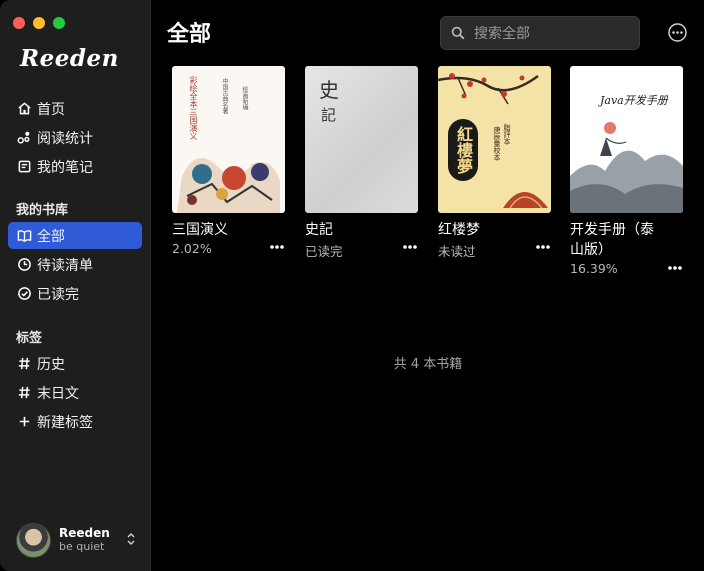  I want to click on book-title: 开发手册（泰山版）, so click(612, 240).